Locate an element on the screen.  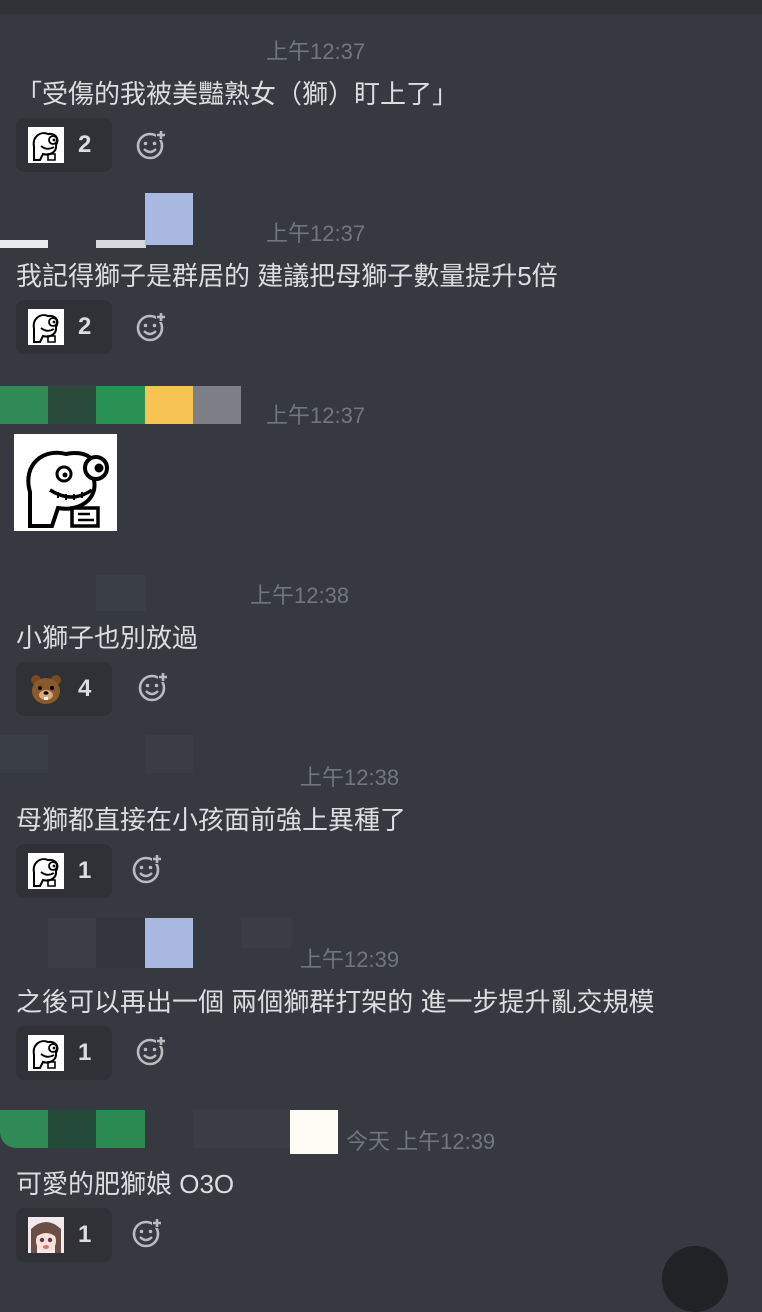
message-text: 母獅都直接在小孩面前強上異種了 is located at coordinates (211, 818).